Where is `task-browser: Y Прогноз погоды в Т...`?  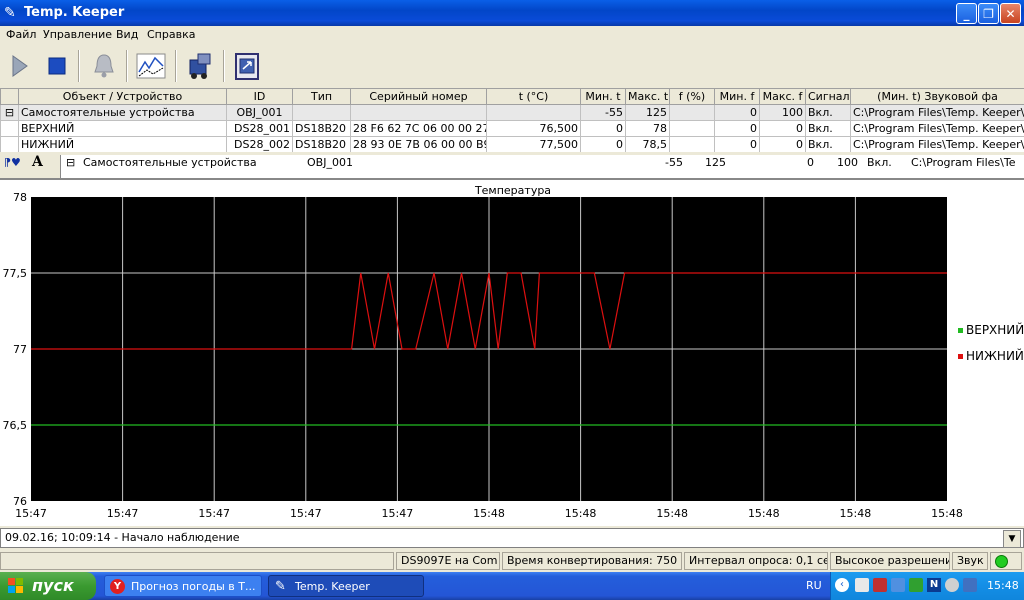 task-browser: Y Прогноз погоды в Т... is located at coordinates (183, 586).